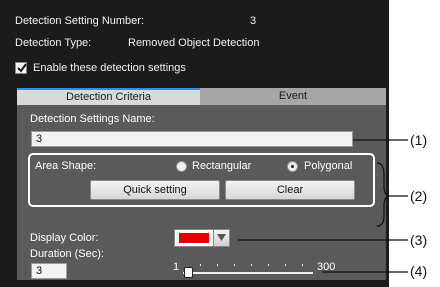 Image resolution: width=440 pixels, height=287 pixels. What do you see at coordinates (419, 240) in the screenshot?
I see `callout-3: (3)` at bounding box center [419, 240].